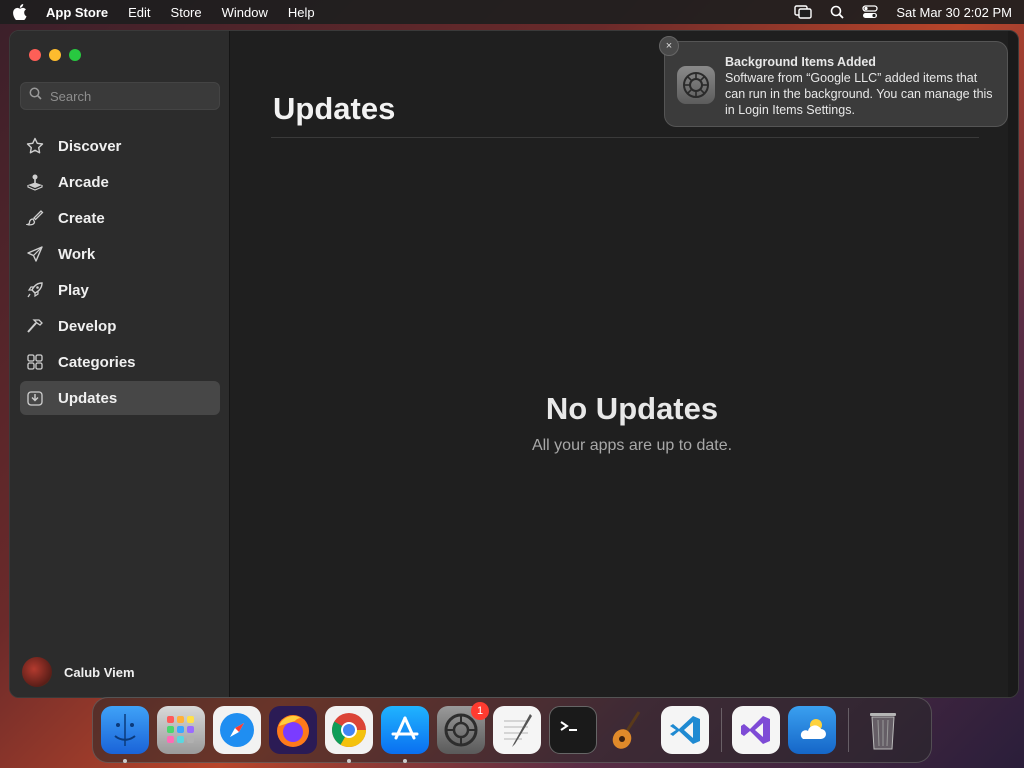 Image resolution: width=1024 pixels, height=768 pixels. I want to click on joystick-icon, so click(35, 182).